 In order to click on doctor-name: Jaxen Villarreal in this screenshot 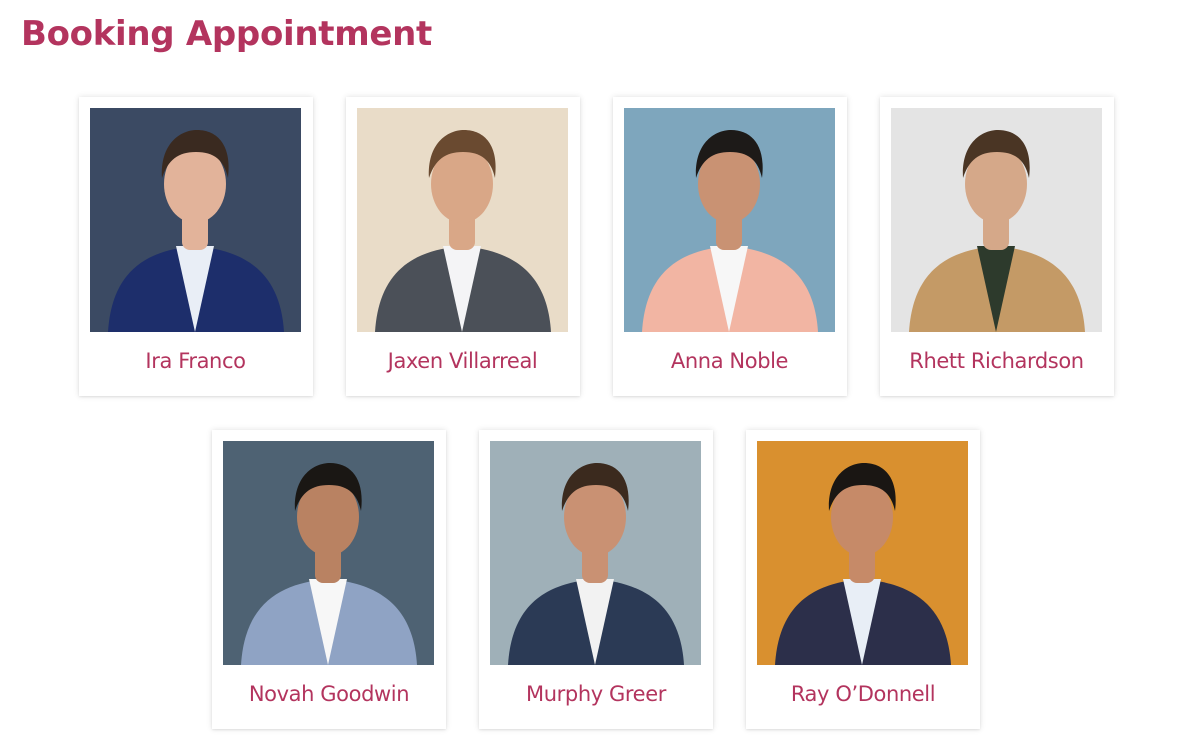, I will do `click(462, 361)`.